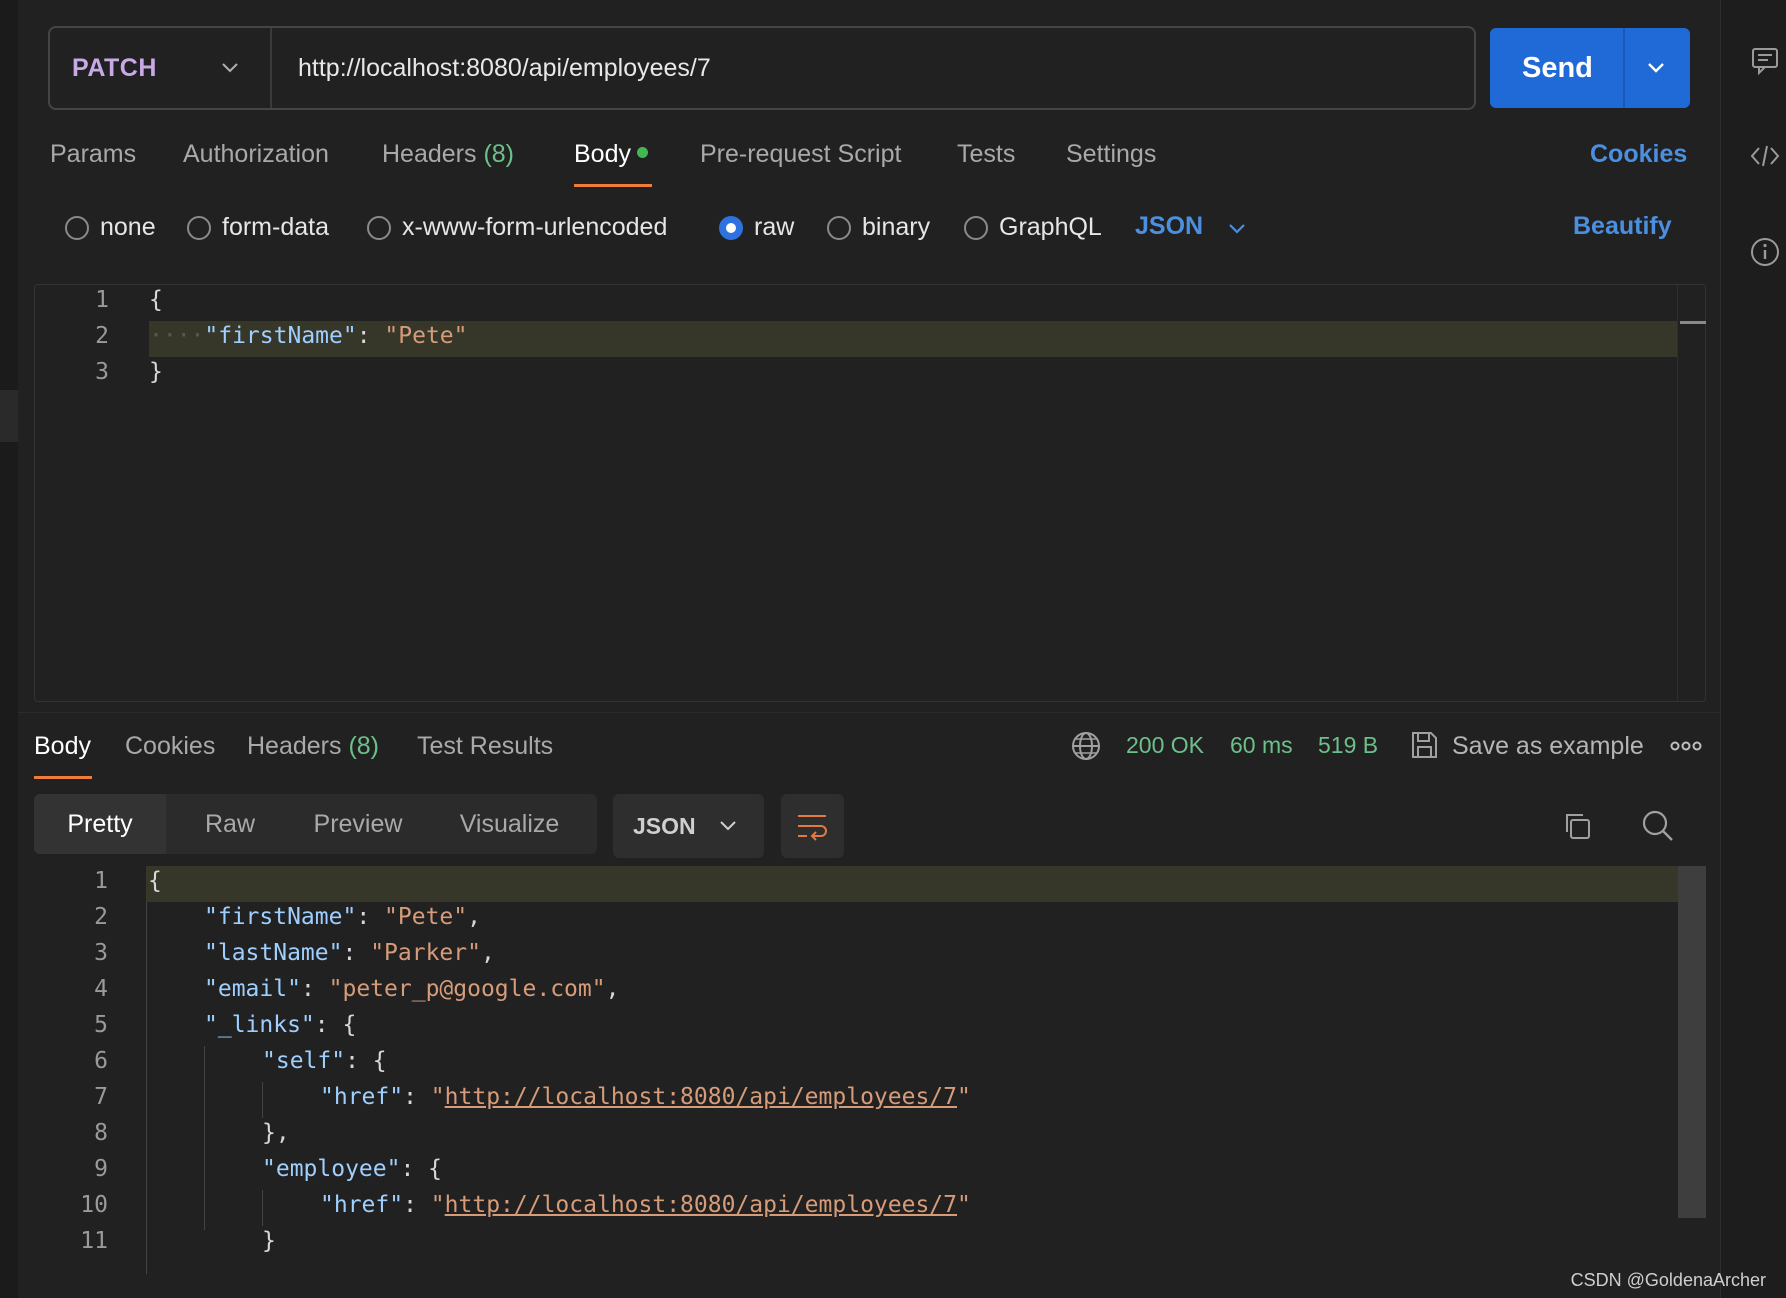 This screenshot has height=1298, width=1786. What do you see at coordinates (230, 824) in the screenshot?
I see `view-raw: Raw` at bounding box center [230, 824].